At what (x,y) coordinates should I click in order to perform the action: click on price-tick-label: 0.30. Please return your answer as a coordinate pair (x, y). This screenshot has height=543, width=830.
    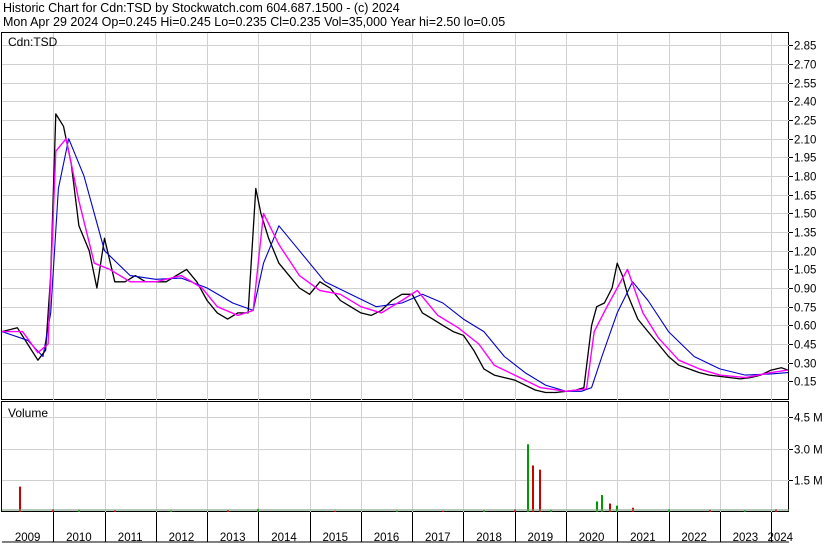
    Looking at the image, I should click on (805, 365).